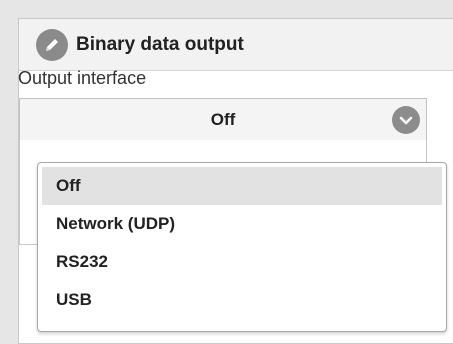 Image resolution: width=453 pixels, height=344 pixels. Describe the element at coordinates (160, 44) in the screenshot. I see `panel-title: Binary data output` at that location.